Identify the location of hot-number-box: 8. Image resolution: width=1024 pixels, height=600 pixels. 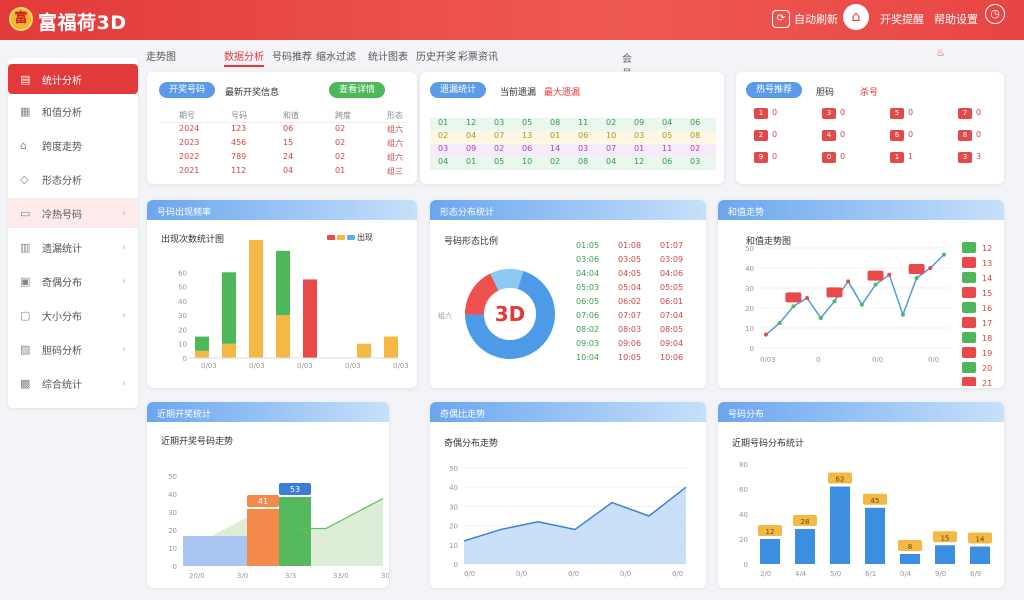
(965, 135).